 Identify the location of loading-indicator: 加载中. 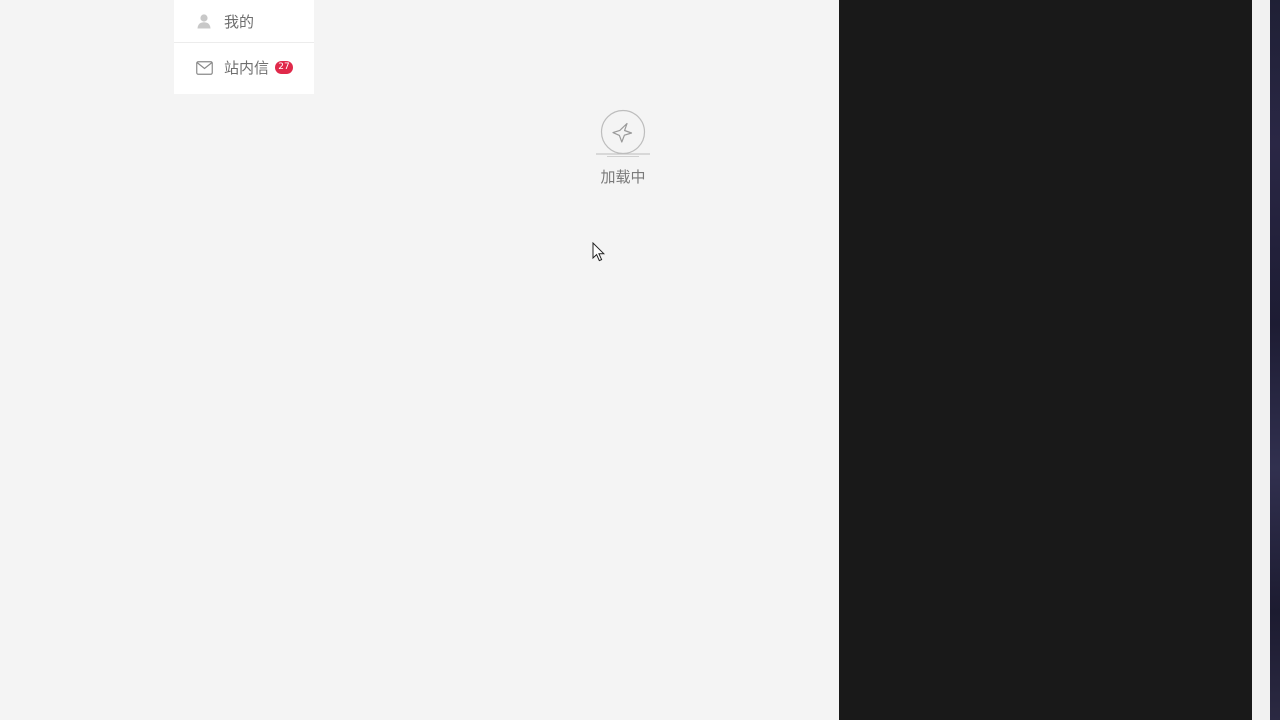
(623, 147).